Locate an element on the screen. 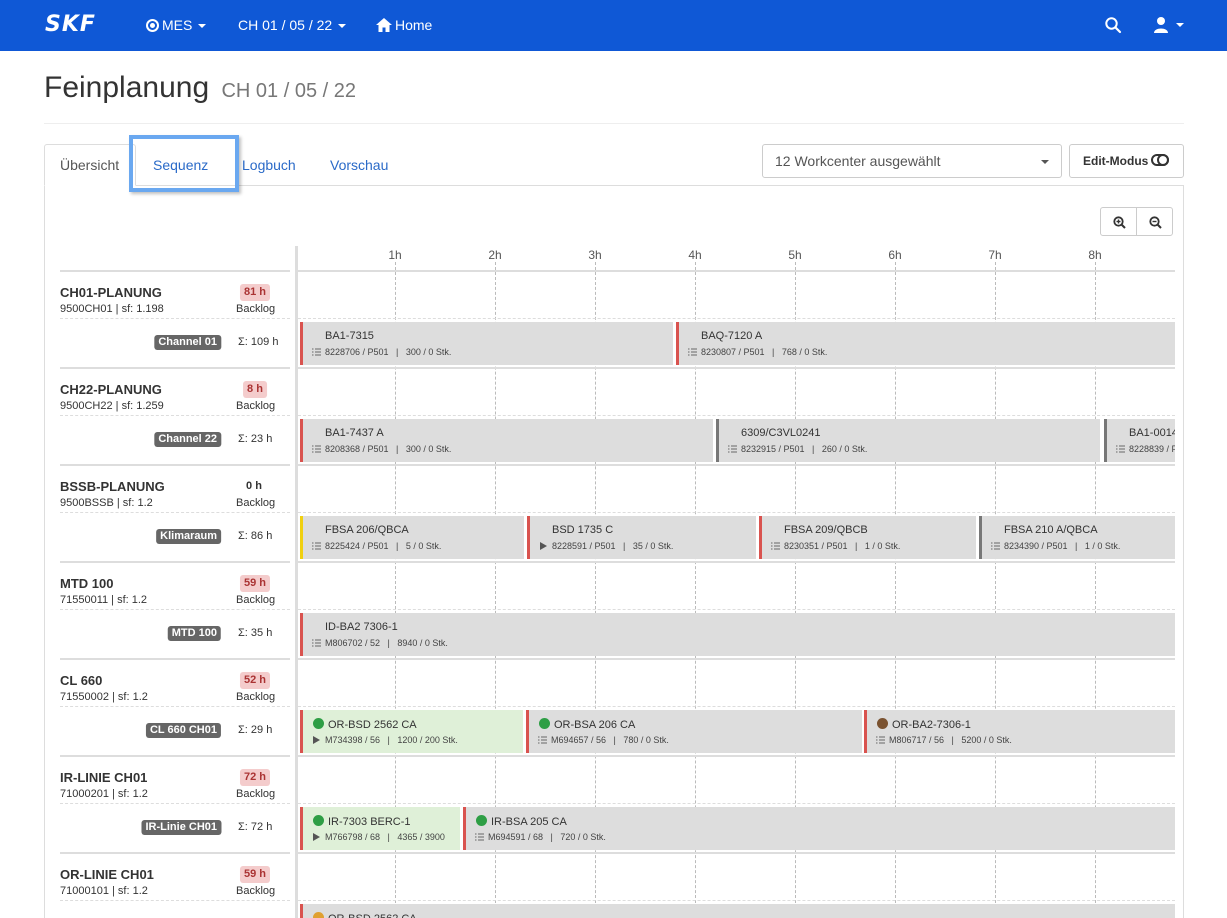  order-bar-title-text: 6309/C3VL0241 is located at coordinates (781, 433).